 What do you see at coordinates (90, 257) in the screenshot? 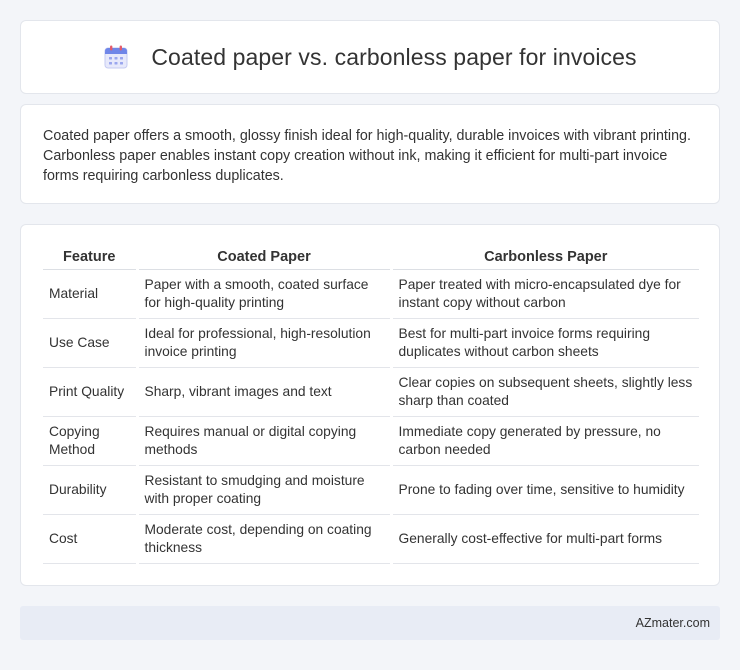
I see `column-header-feature: Feature` at bounding box center [90, 257].